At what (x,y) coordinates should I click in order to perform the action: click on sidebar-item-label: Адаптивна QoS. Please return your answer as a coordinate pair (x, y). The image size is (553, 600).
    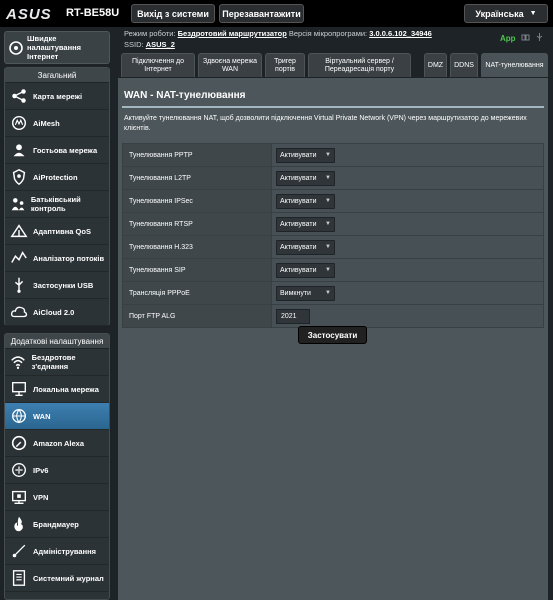
    Looking at the image, I should click on (62, 231).